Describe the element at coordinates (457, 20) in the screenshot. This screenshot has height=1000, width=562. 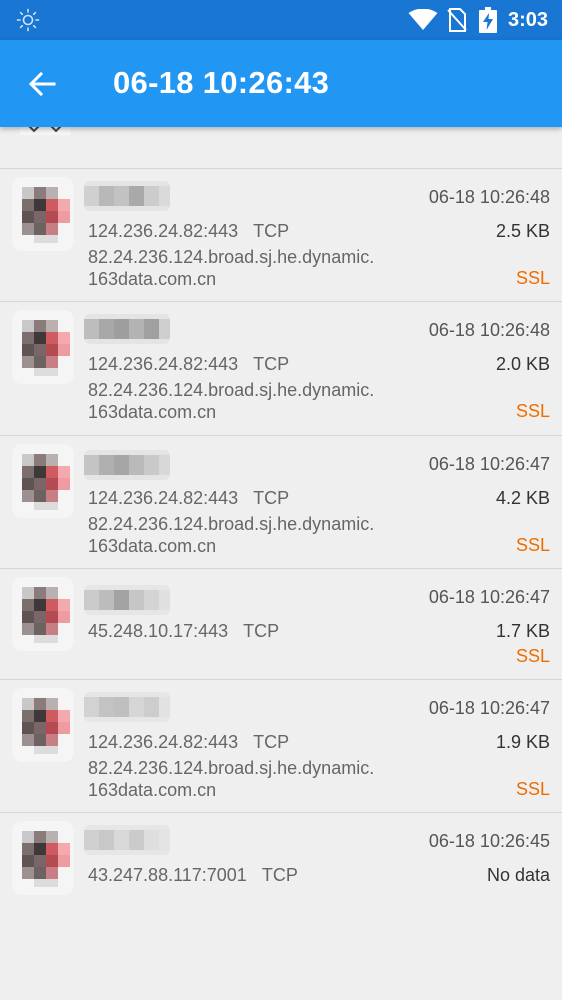
I see `no-sim-icon` at that location.